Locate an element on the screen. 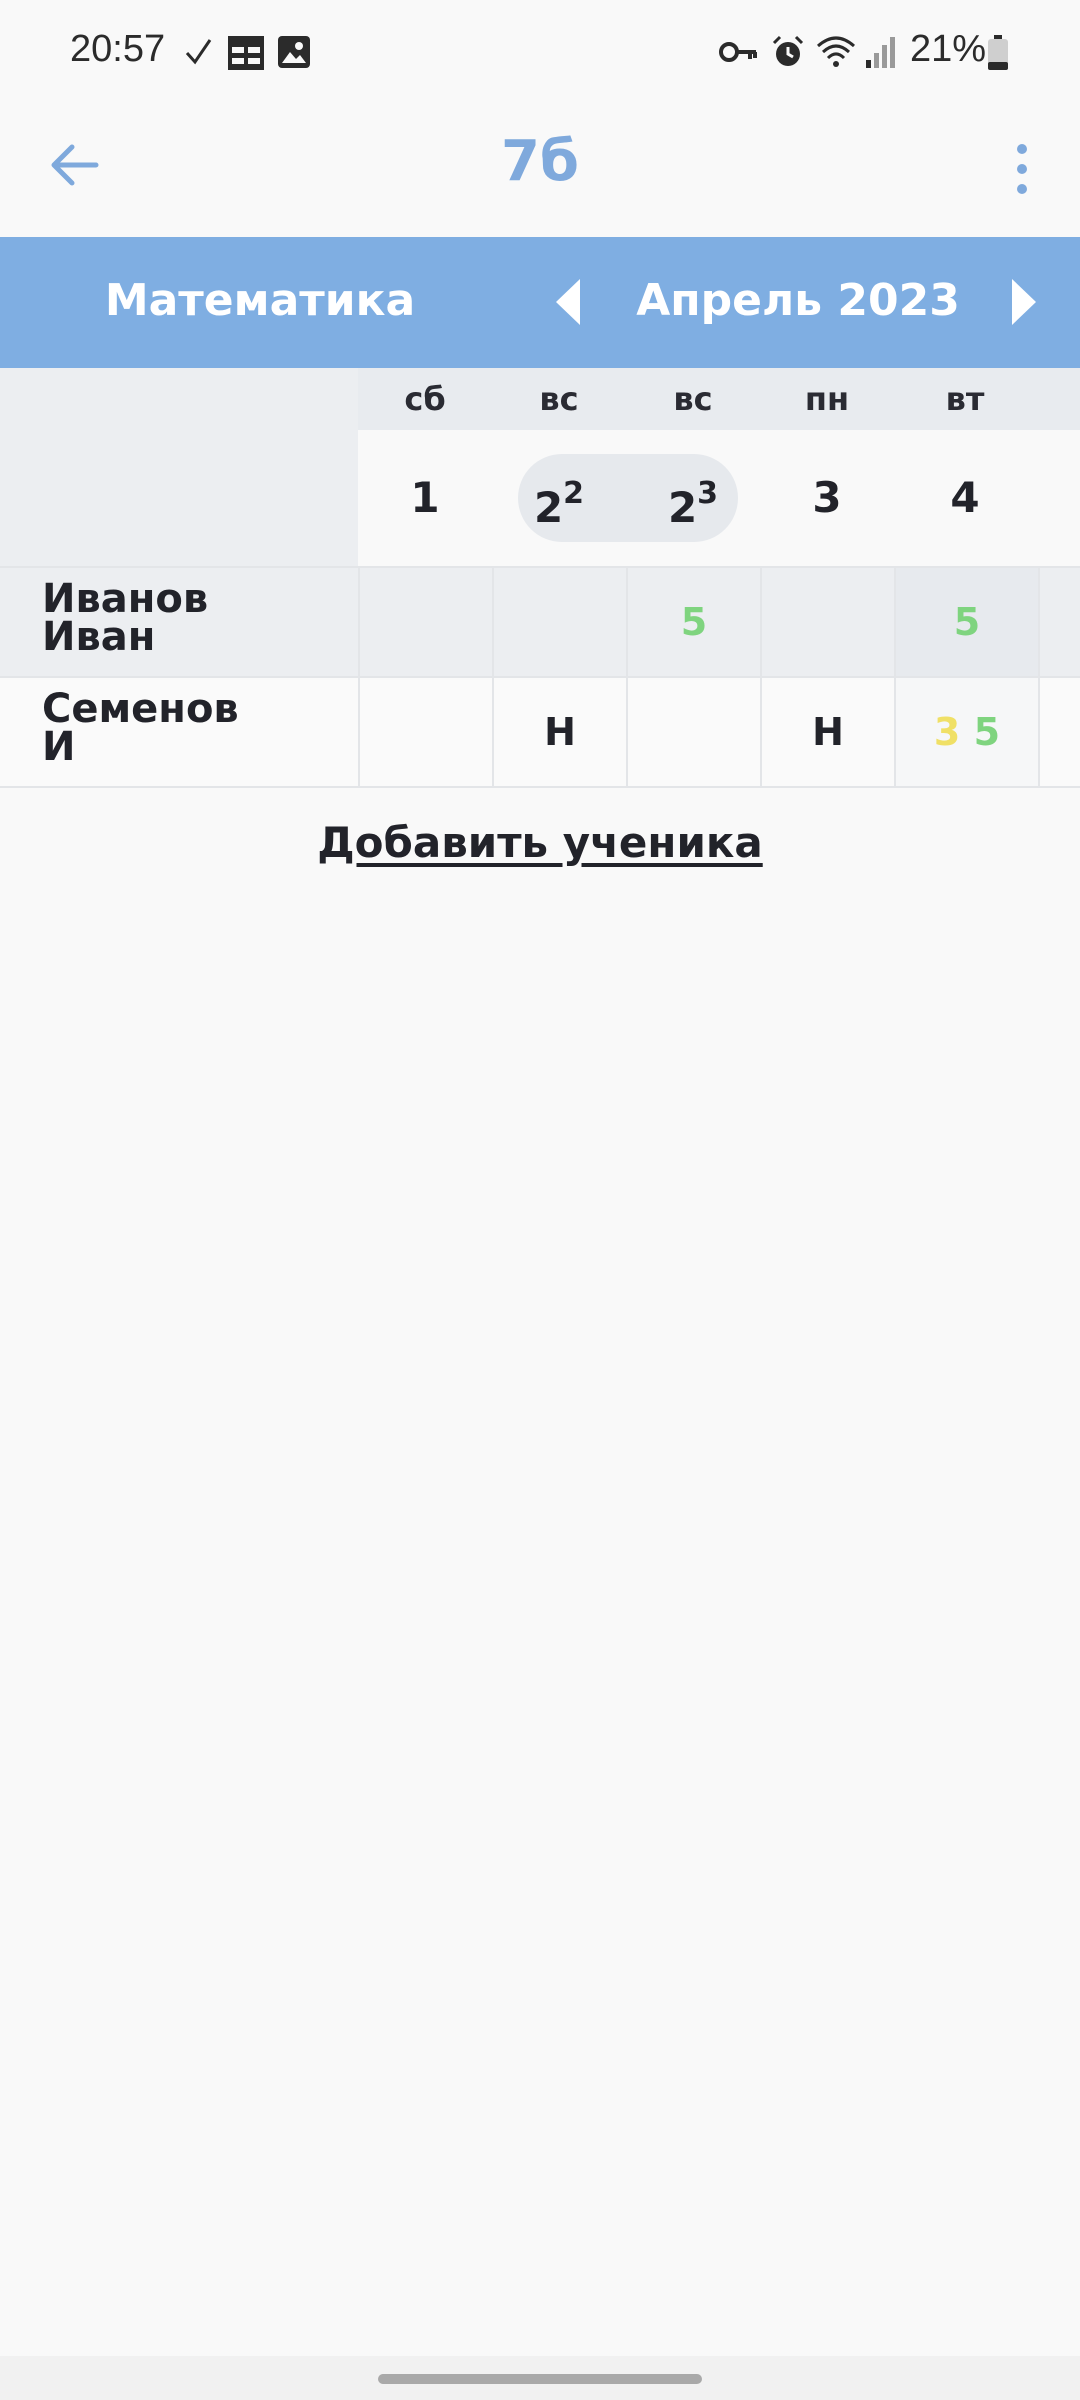 This screenshot has width=1080, height=2400. status-time: 20:57 is located at coordinates (118, 49).